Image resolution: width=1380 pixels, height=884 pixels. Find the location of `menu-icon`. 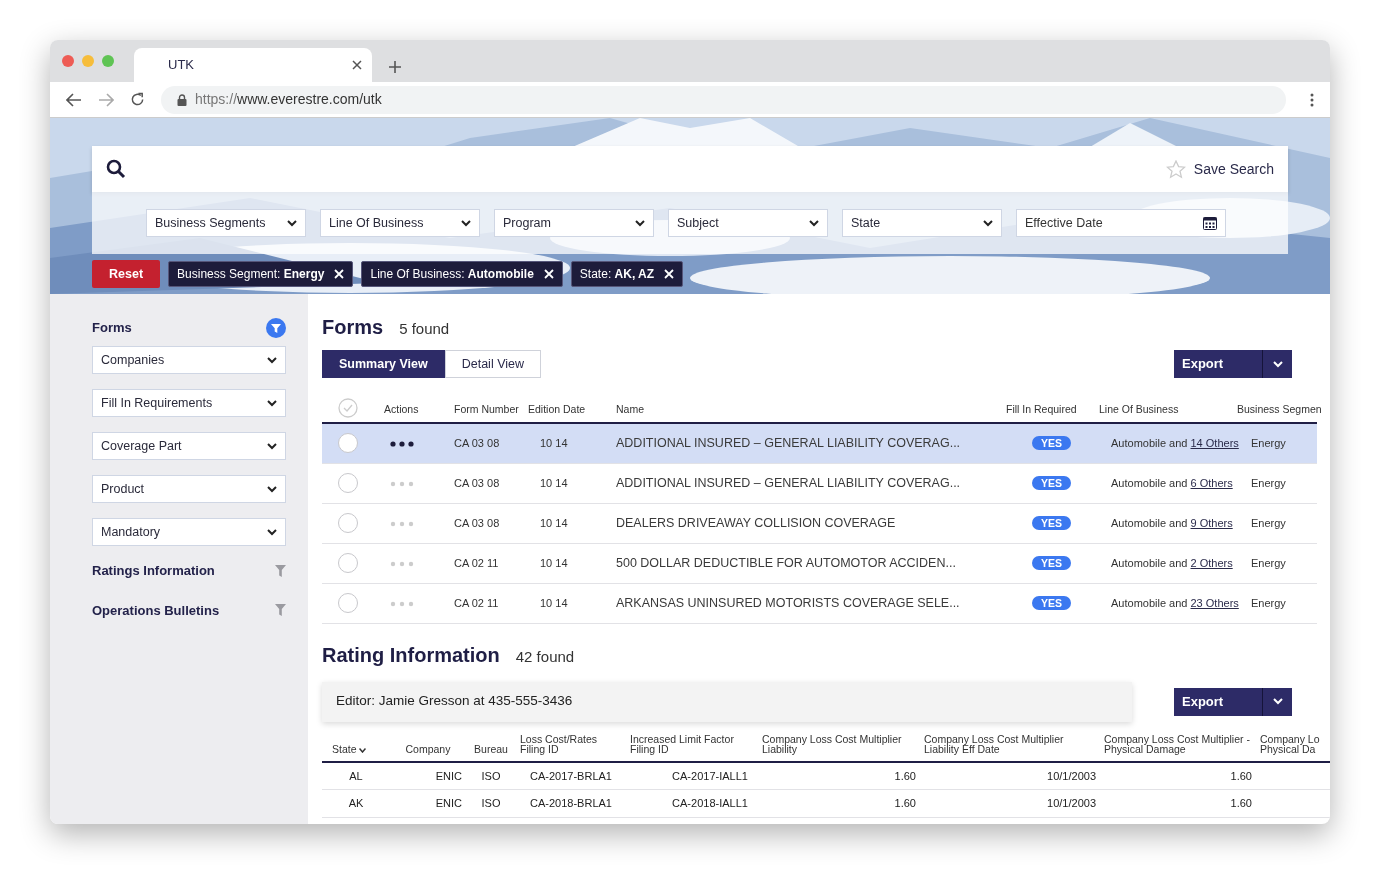

menu-icon is located at coordinates (1312, 99).